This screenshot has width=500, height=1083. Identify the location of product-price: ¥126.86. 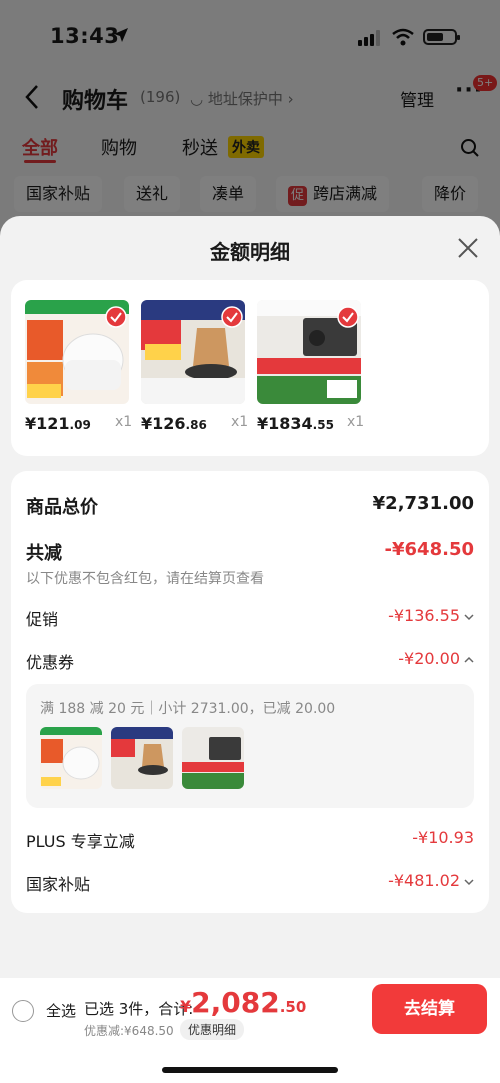
(174, 423).